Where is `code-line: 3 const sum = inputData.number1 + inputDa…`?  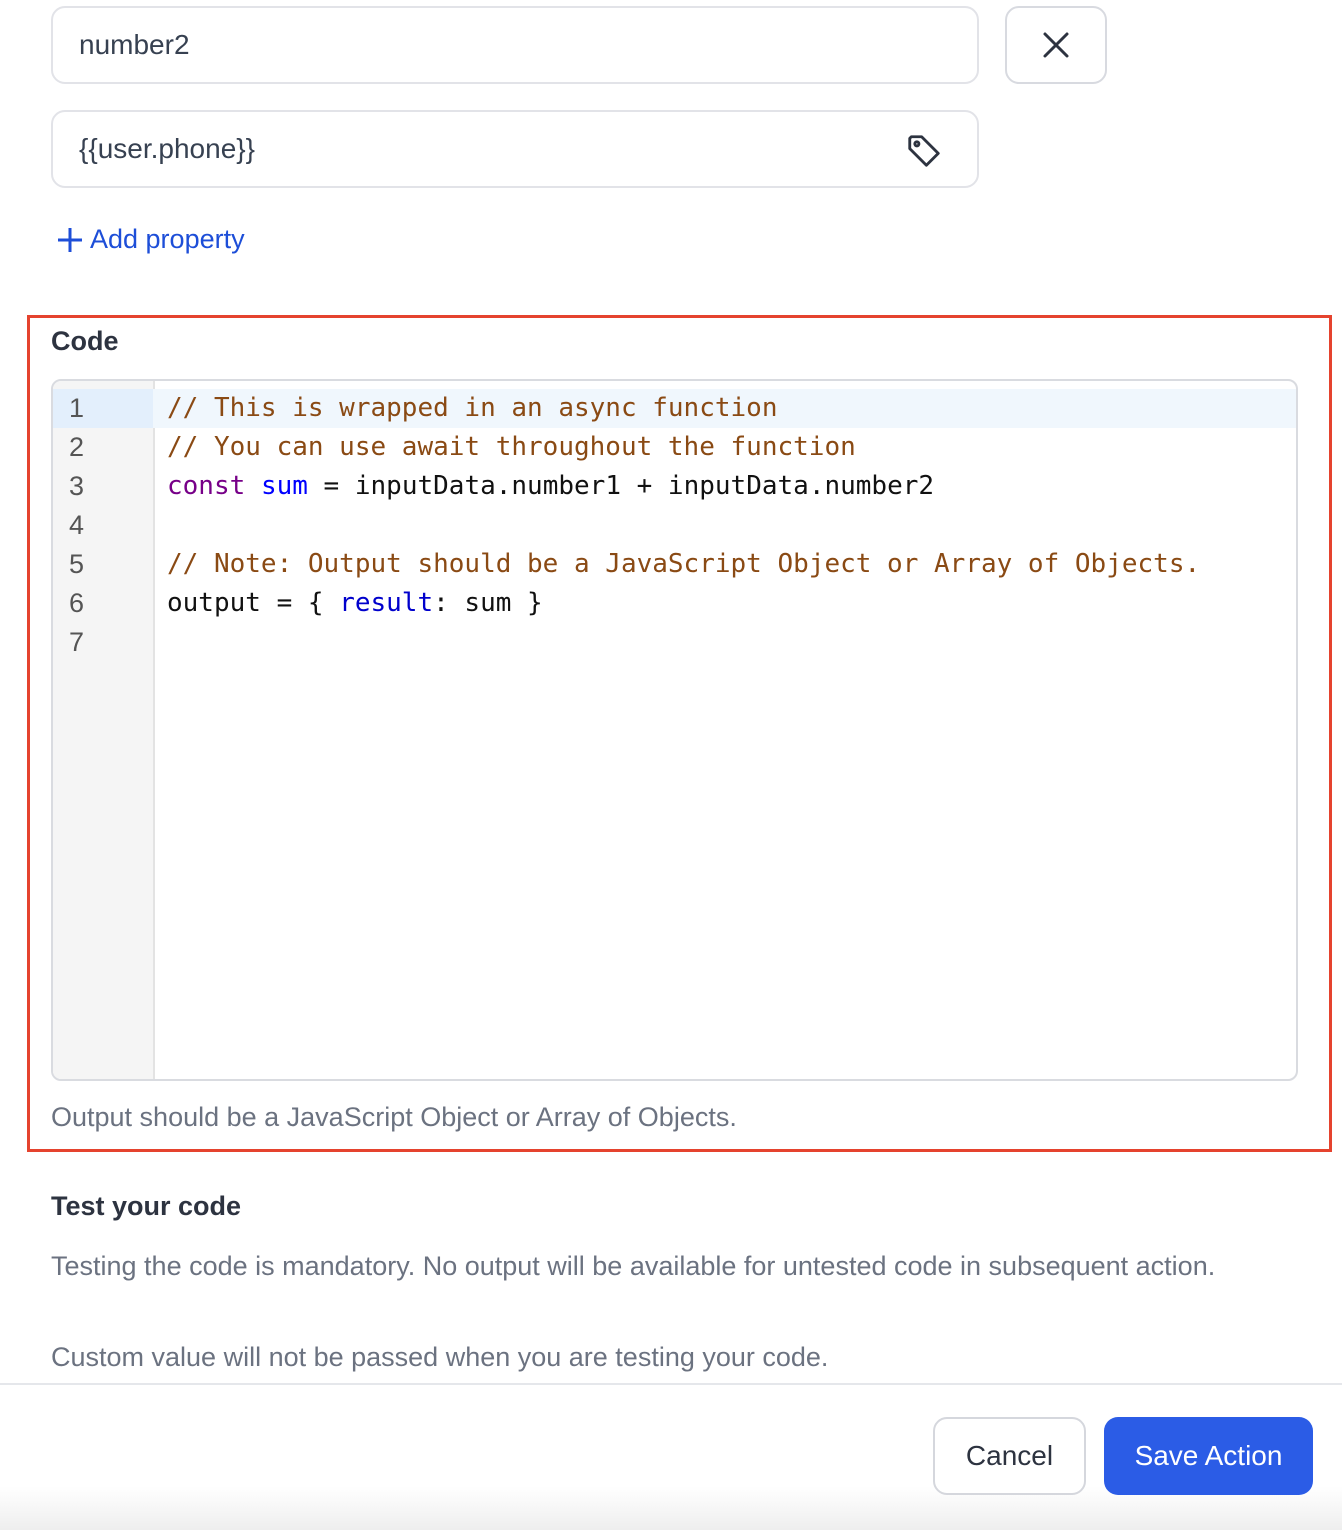 code-line: 3 const sum = inputData.number1 + inputDa… is located at coordinates (674, 486).